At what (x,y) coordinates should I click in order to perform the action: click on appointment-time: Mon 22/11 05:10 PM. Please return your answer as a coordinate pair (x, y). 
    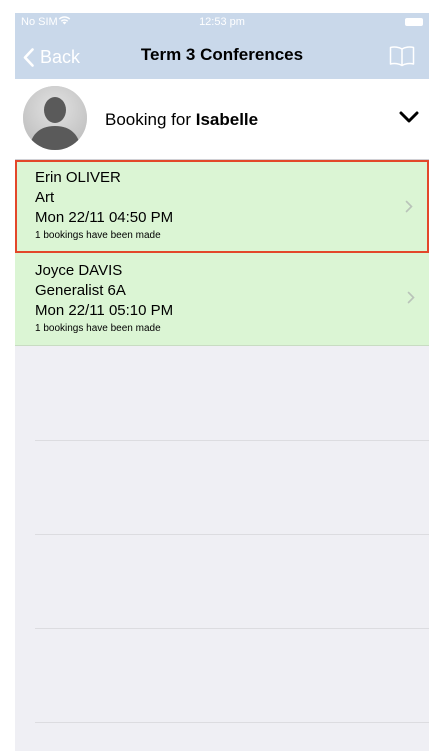
    Looking at the image, I should click on (104, 310).